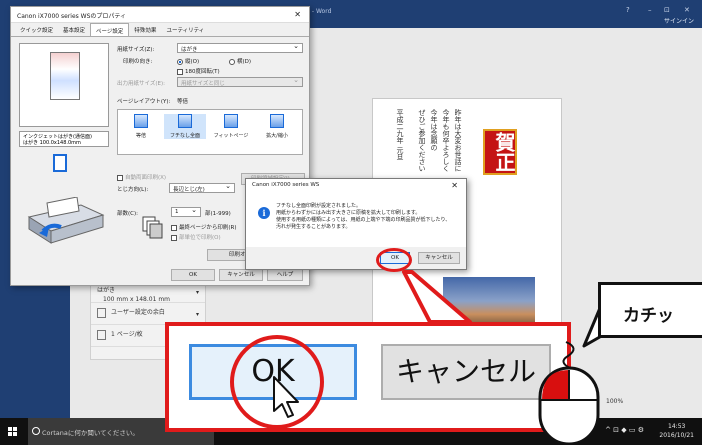  I want to click on last-page-first-checkbox, so click(174, 227).